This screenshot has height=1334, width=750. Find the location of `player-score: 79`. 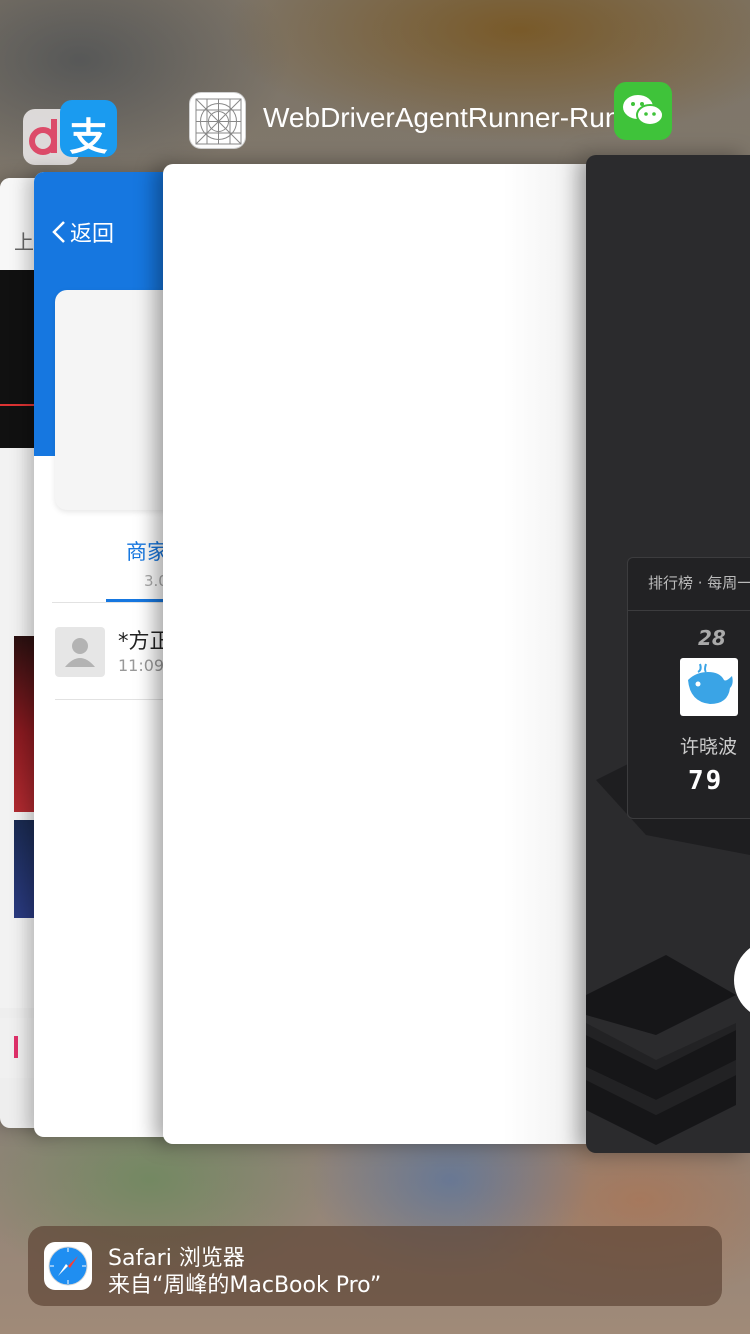

player-score: 79 is located at coordinates (706, 781).